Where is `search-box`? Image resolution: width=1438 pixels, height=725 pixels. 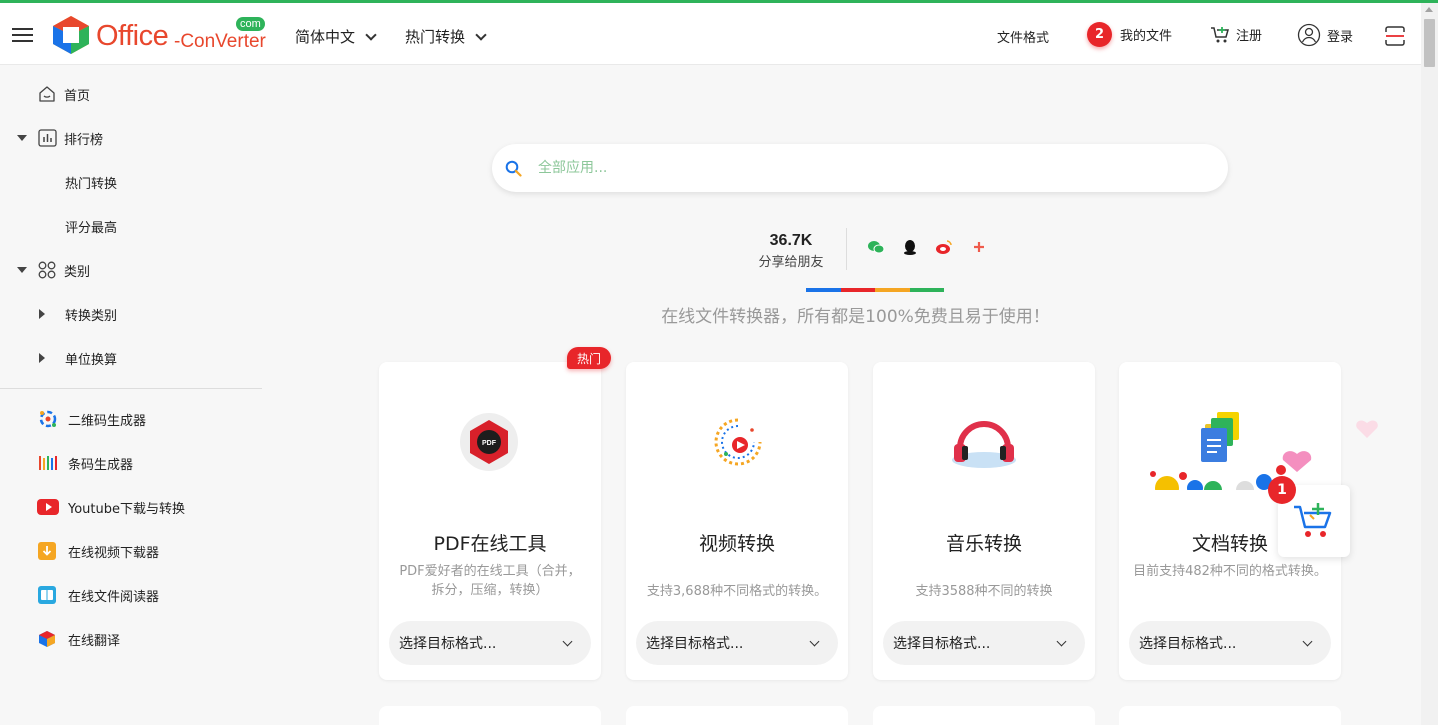 search-box is located at coordinates (860, 168).